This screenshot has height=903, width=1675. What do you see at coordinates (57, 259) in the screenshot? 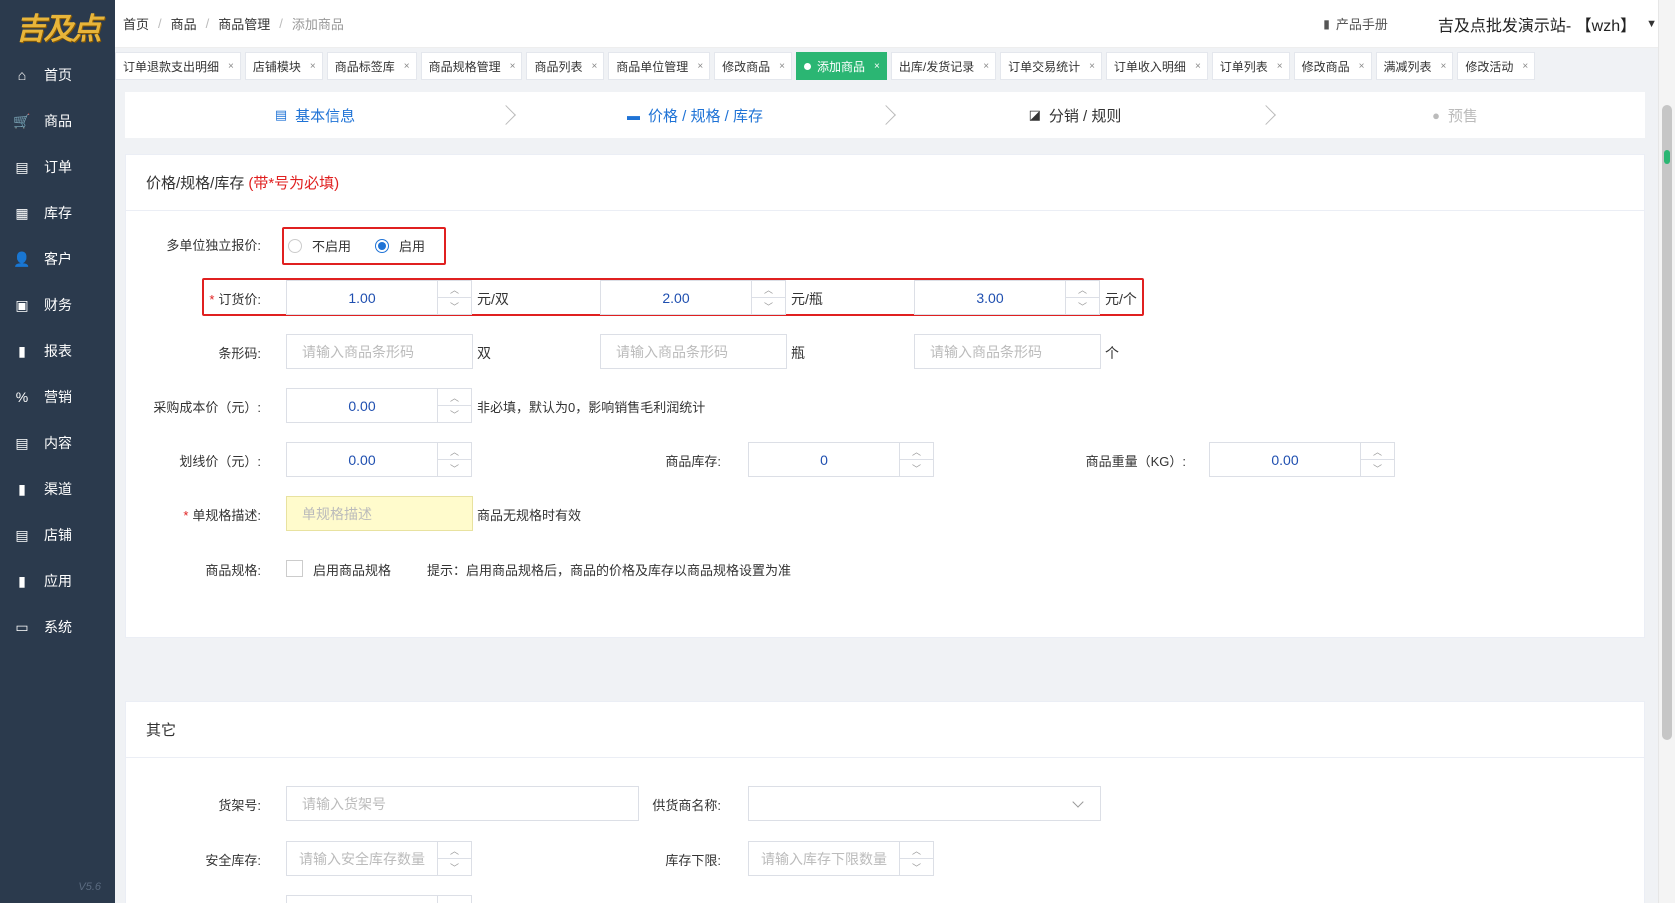
I see `sidebar-item-4: 👤 客户` at bounding box center [57, 259].